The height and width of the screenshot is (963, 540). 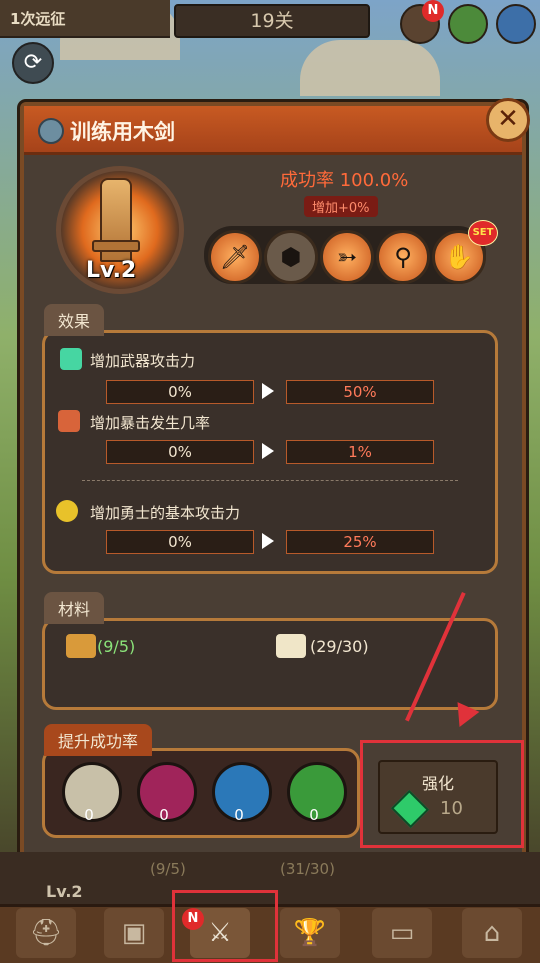 What do you see at coordinates (33, 63) in the screenshot?
I see `refresh-button: ⟳` at bounding box center [33, 63].